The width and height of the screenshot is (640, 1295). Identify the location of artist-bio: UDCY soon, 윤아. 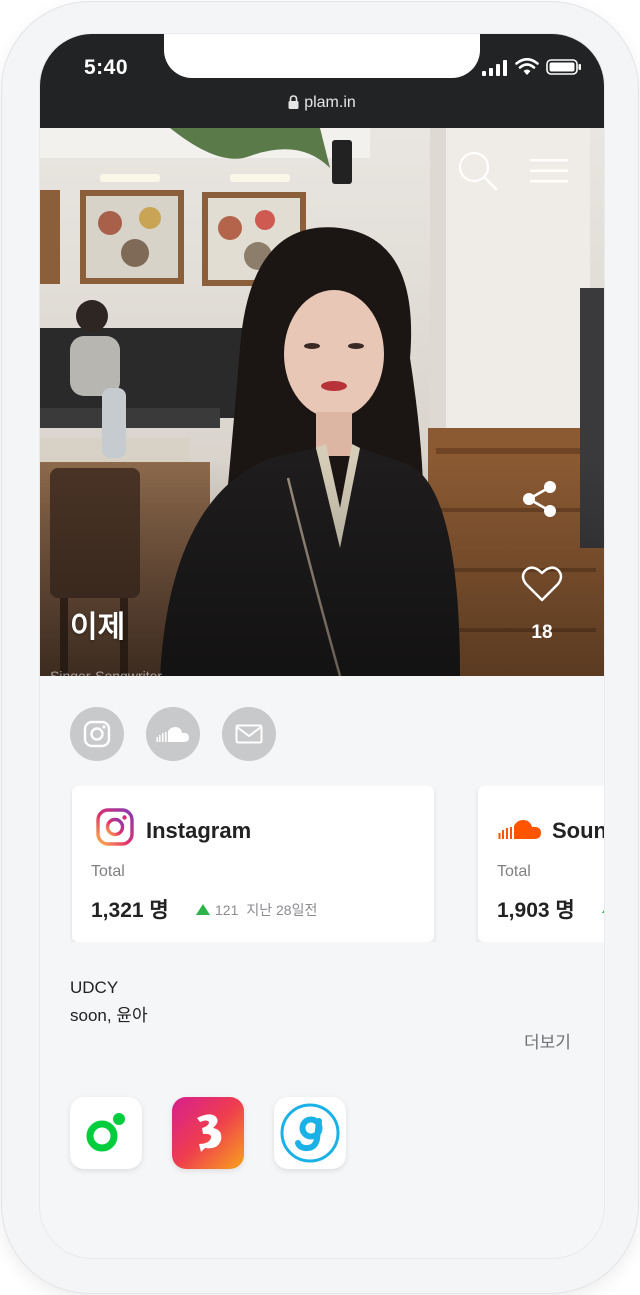
(109, 1002).